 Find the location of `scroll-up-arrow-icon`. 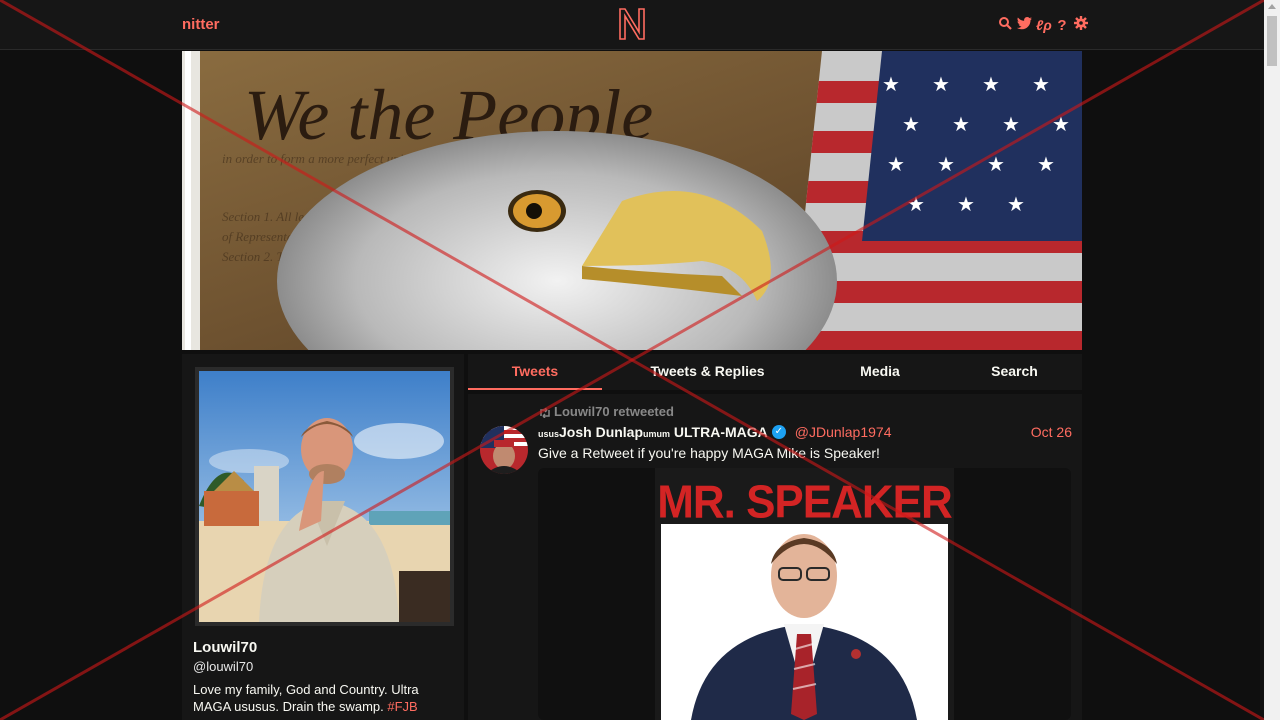

scroll-up-arrow-icon is located at coordinates (1272, 6).